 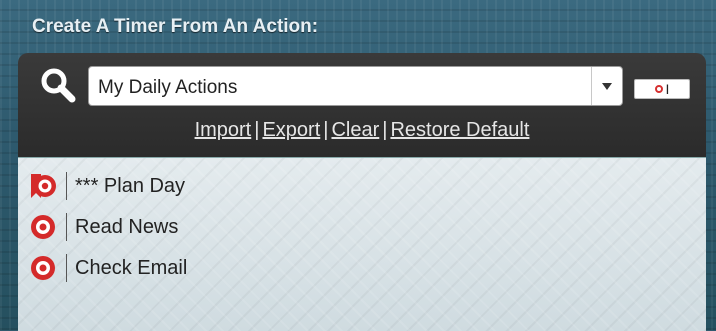 I want to click on add-timer-button: I, so click(x=662, y=89).